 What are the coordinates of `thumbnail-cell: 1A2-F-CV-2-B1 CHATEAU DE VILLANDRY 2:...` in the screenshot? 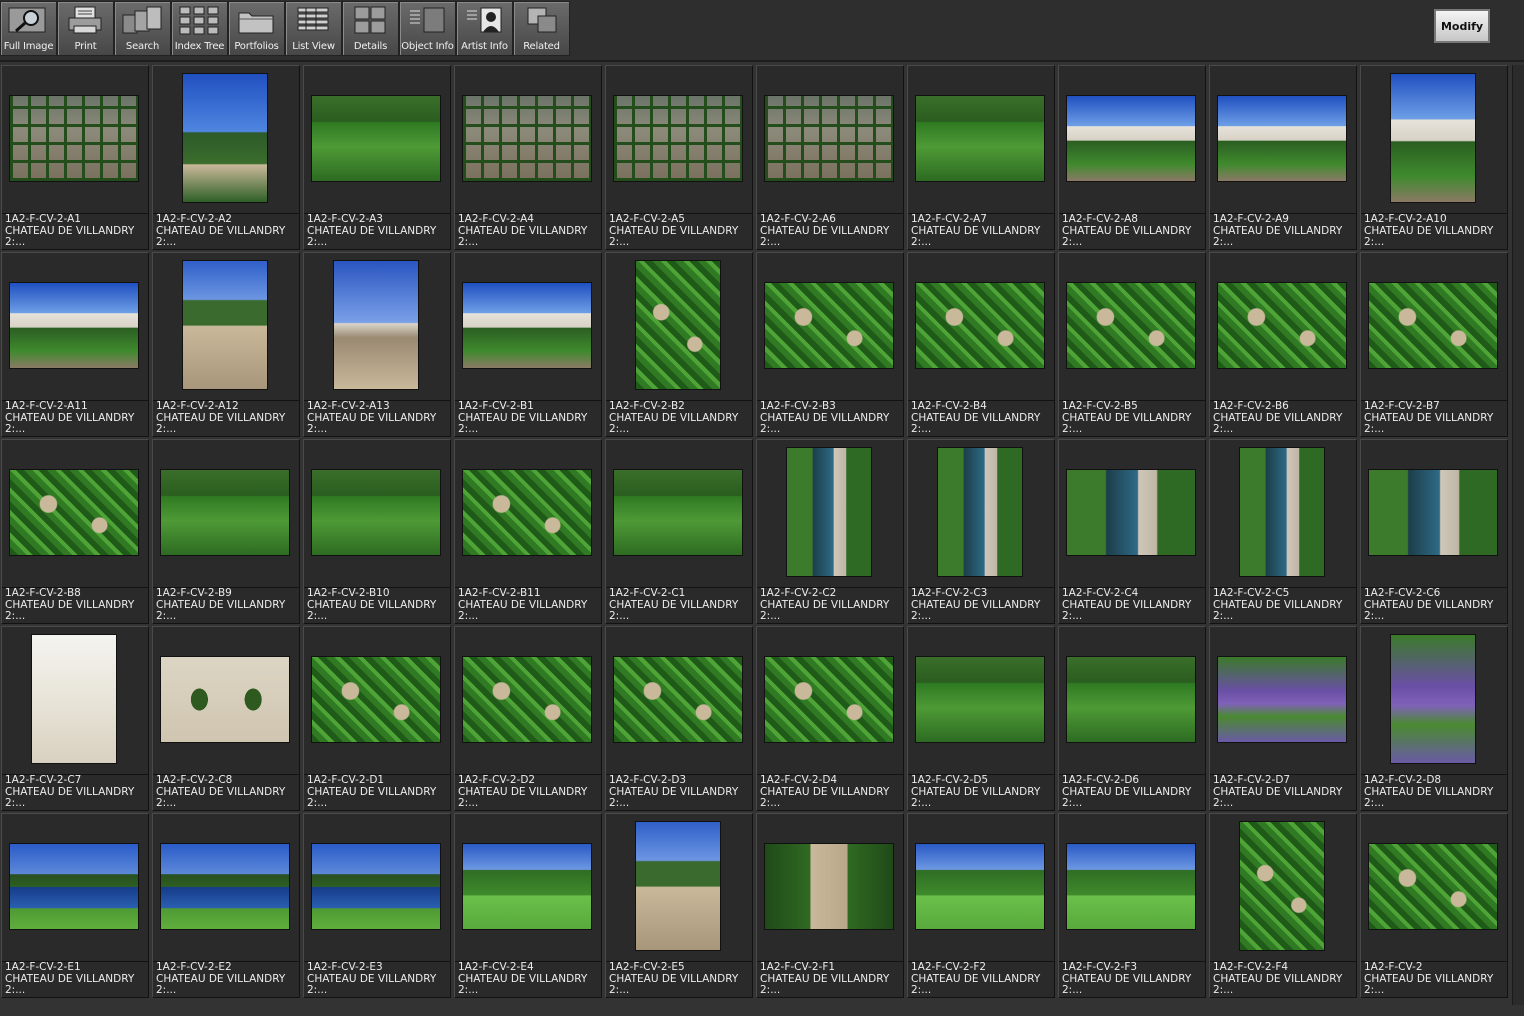 It's located at (528, 344).